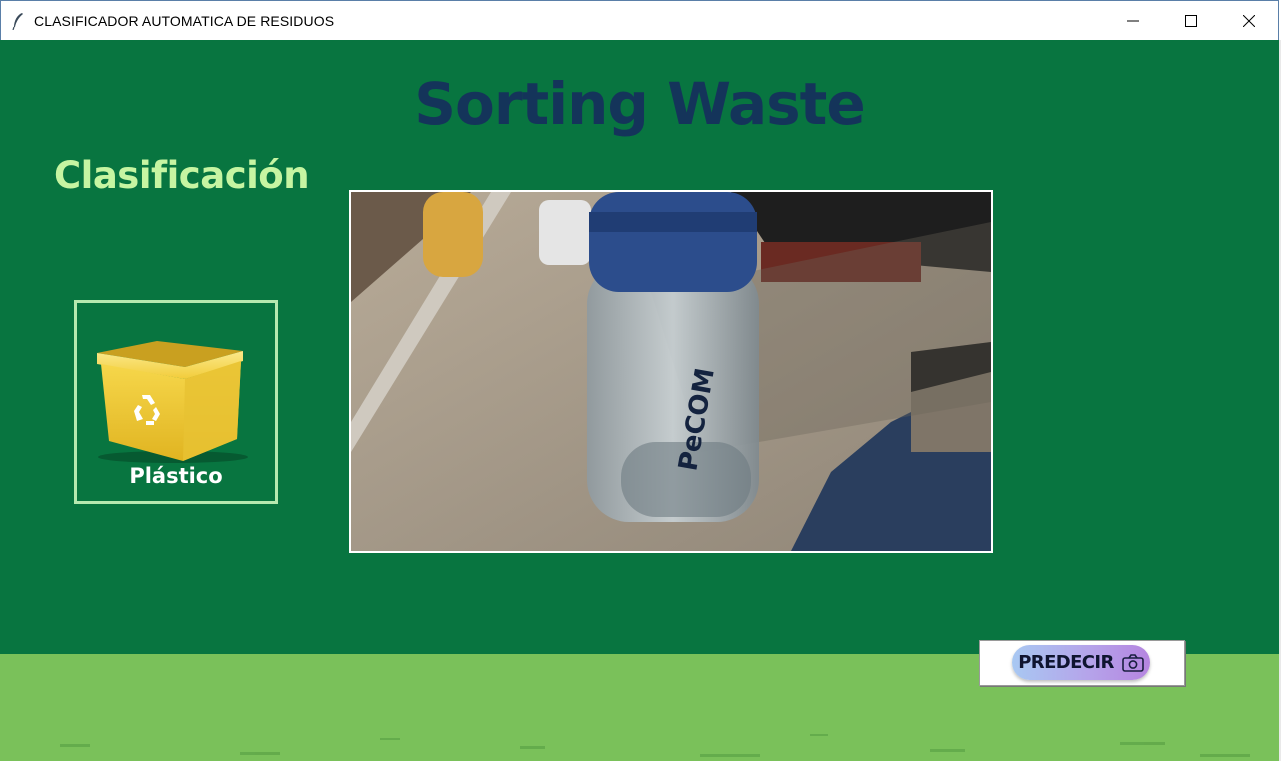  I want to click on predict-panel: PREDECIR, so click(1082, 663).